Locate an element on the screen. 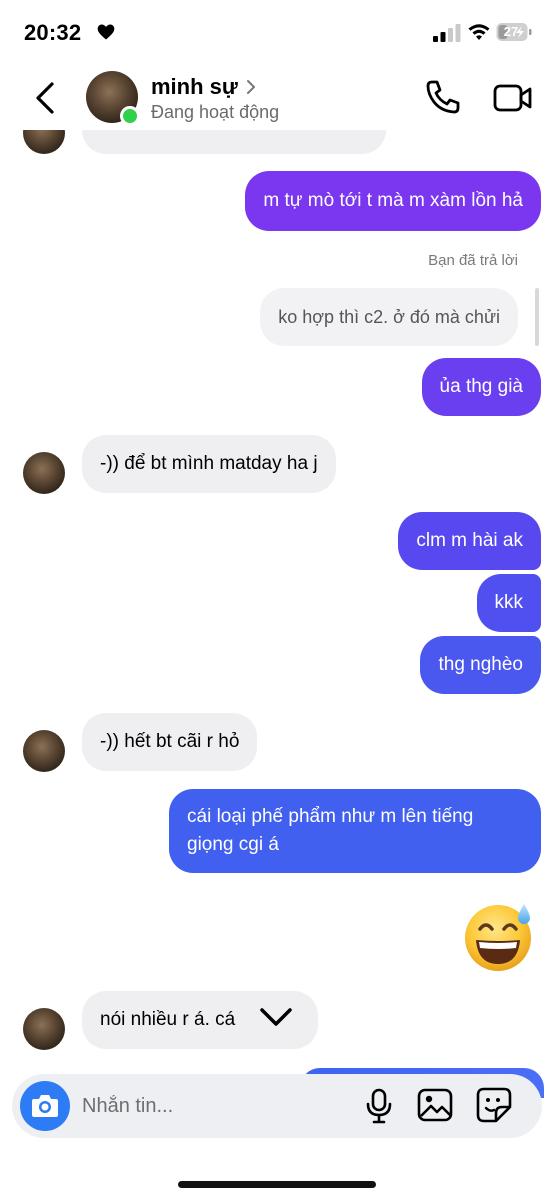  reply-indicator-bar is located at coordinates (537, 317).